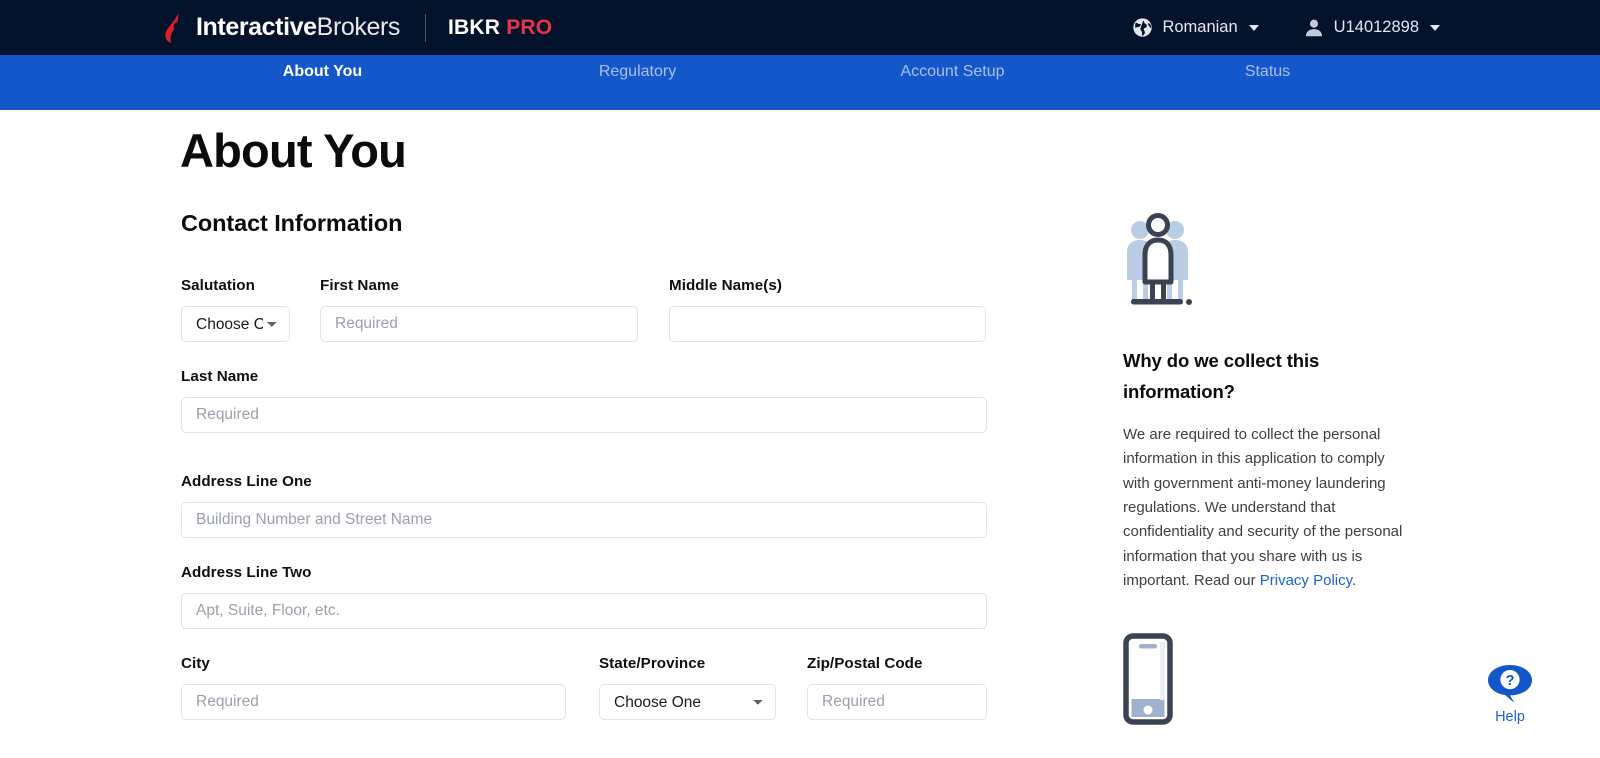 The image size is (1600, 758). Describe the element at coordinates (246, 572) in the screenshot. I see `label-address-line-two: Address Line Two` at that location.